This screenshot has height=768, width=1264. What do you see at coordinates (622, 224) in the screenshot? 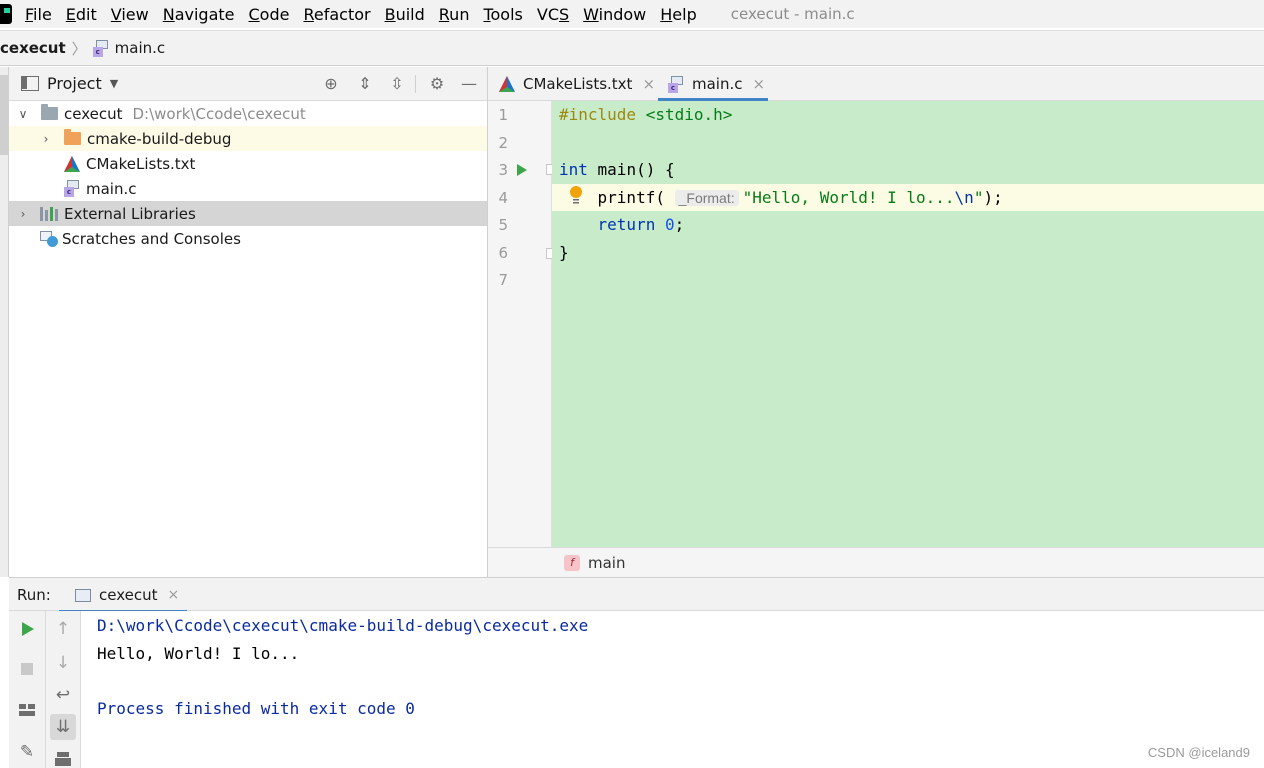
I see `code-line-5: return 0;` at bounding box center [622, 224].